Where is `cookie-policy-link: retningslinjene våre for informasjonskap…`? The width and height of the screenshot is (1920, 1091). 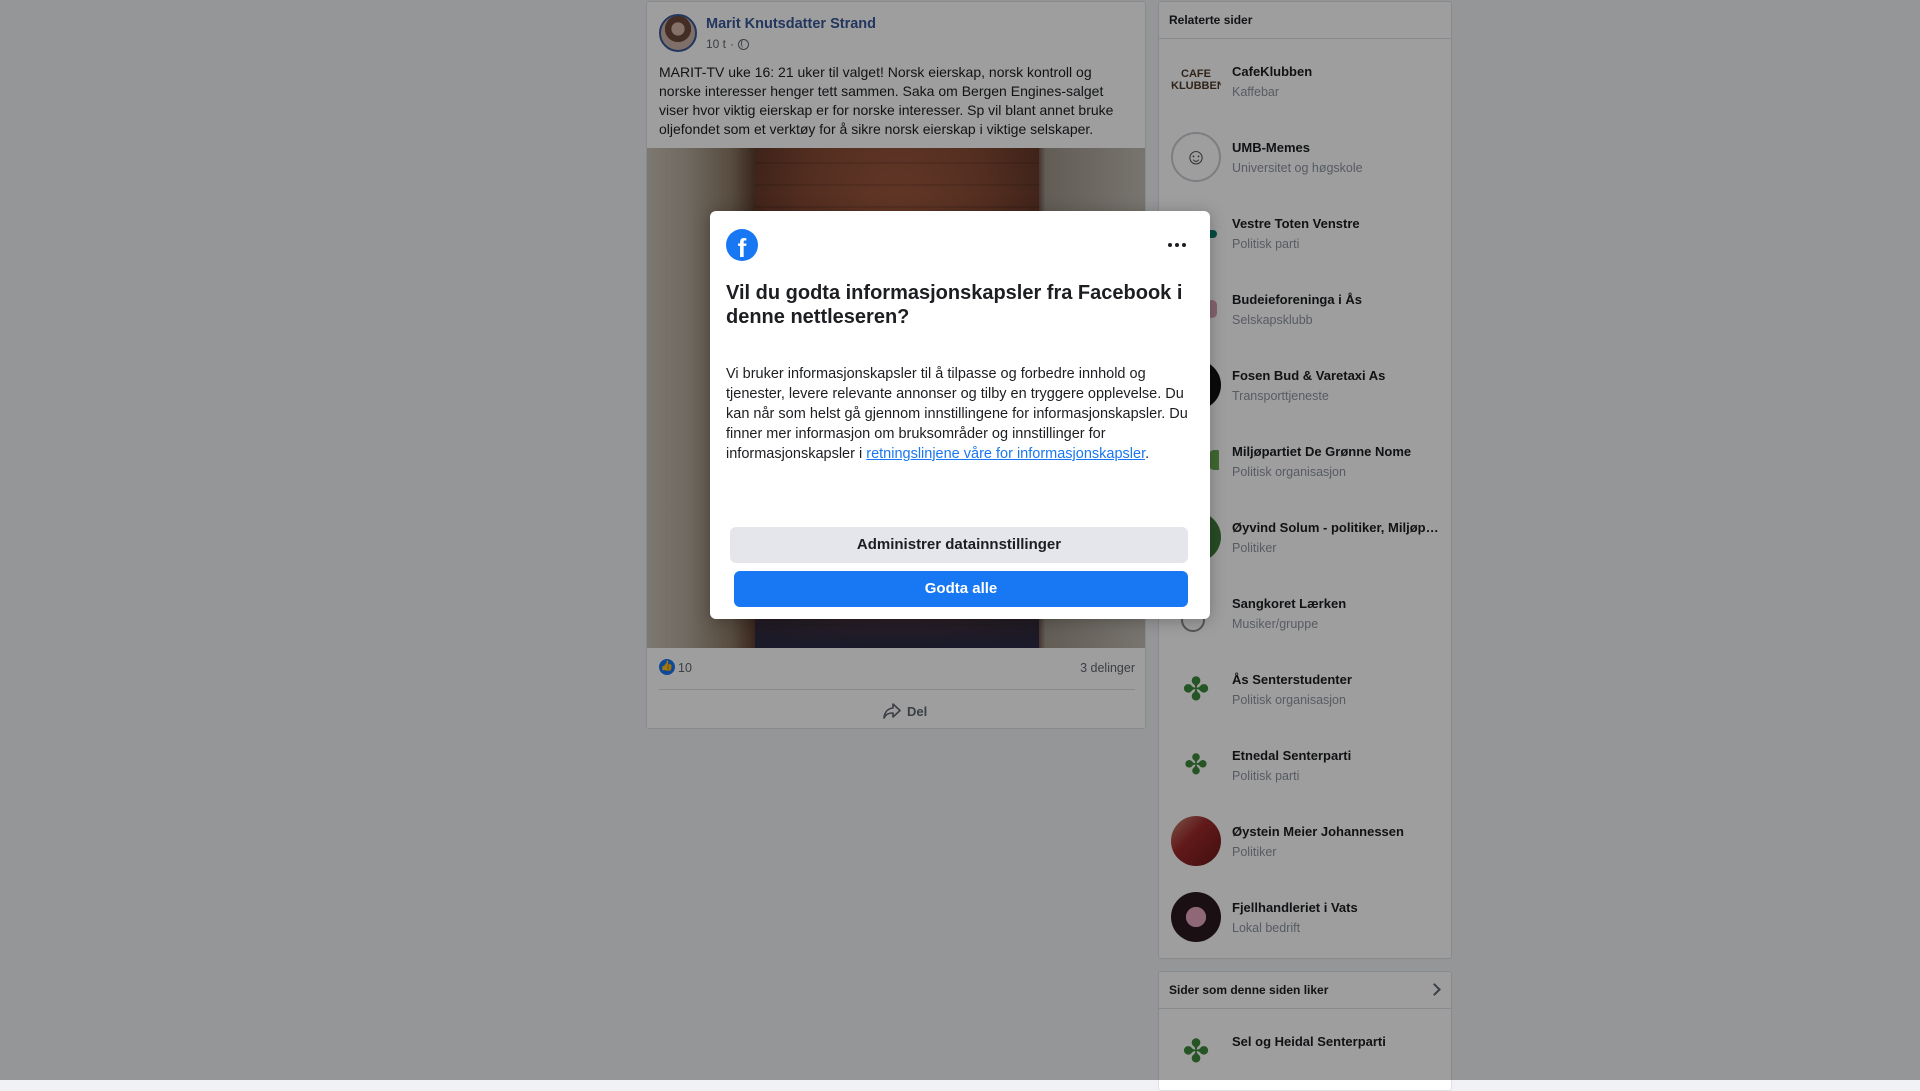 cookie-policy-link: retningslinjene våre for informasjonskap… is located at coordinates (1005, 454).